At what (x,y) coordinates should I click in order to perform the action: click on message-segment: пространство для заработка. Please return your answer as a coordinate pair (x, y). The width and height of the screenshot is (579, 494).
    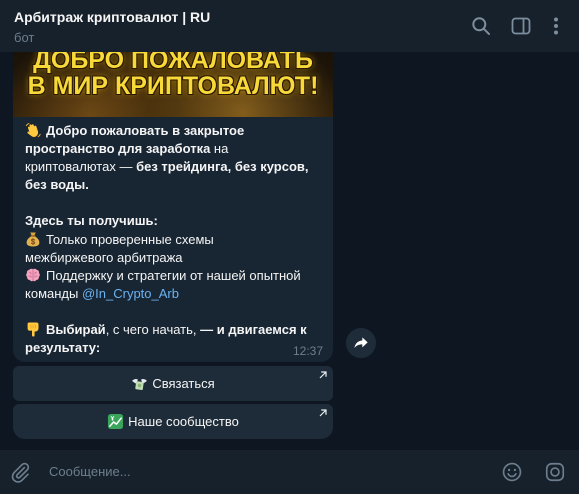
    Looking at the image, I should click on (118, 149).